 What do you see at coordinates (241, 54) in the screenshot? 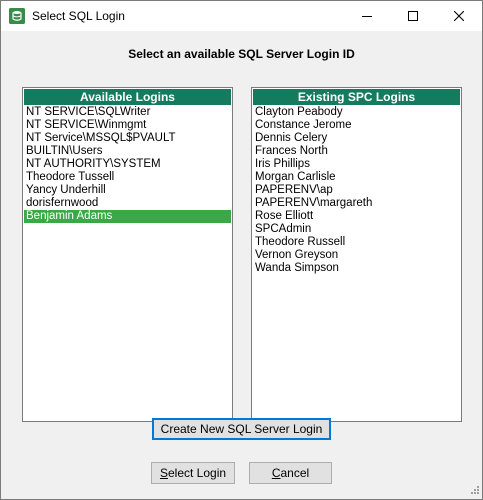
I see `dialog-heading: Select an available SQL Server Login ID` at bounding box center [241, 54].